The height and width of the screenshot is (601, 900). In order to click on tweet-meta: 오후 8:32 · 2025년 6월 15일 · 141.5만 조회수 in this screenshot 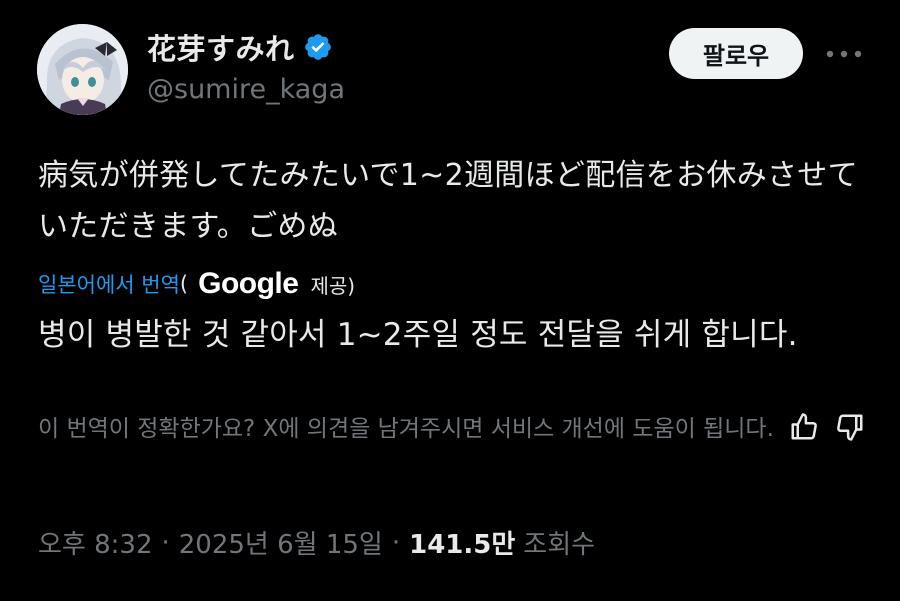, I will do `click(316, 542)`.